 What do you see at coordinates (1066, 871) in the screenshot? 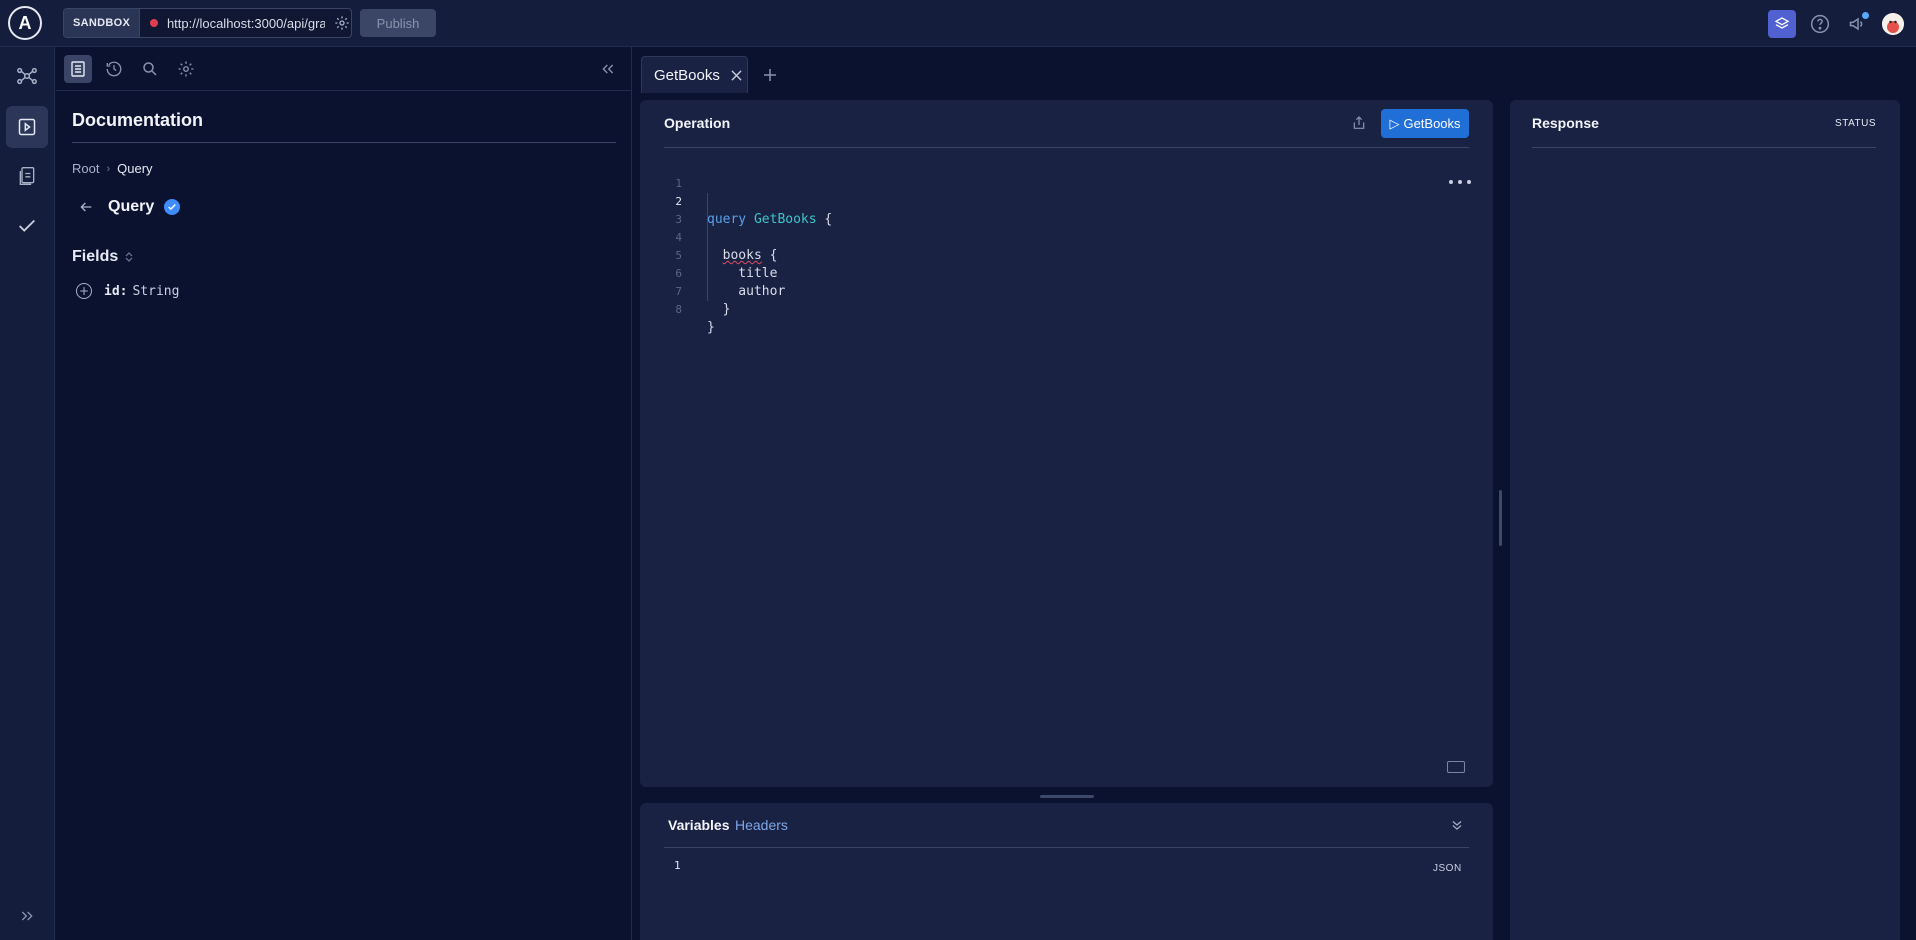
I see `variables-panel: Variables Headers 1 JSON` at bounding box center [1066, 871].